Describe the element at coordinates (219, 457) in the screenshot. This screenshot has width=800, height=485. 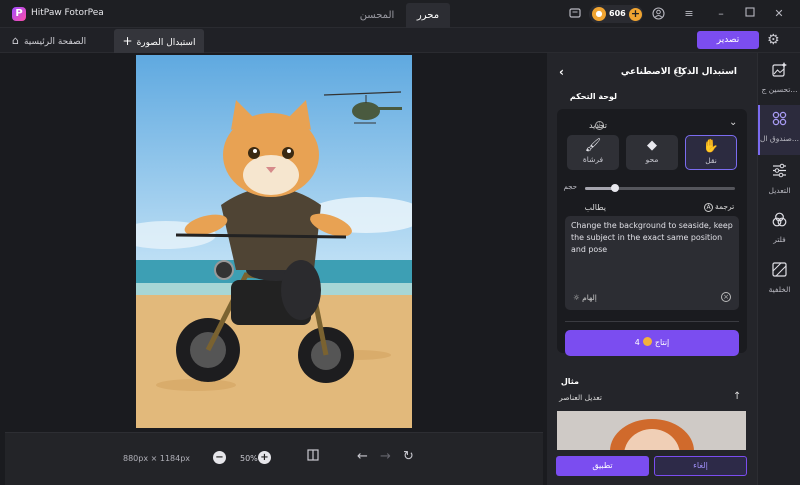
I see `zoom-out-button: −` at that location.